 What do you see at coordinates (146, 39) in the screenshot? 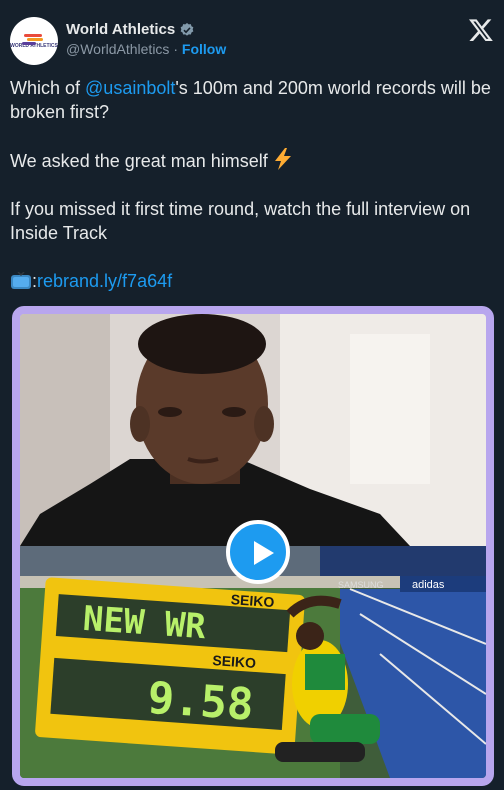
I see `author-names: World Athletics @WorldAthletics · Follow` at bounding box center [146, 39].